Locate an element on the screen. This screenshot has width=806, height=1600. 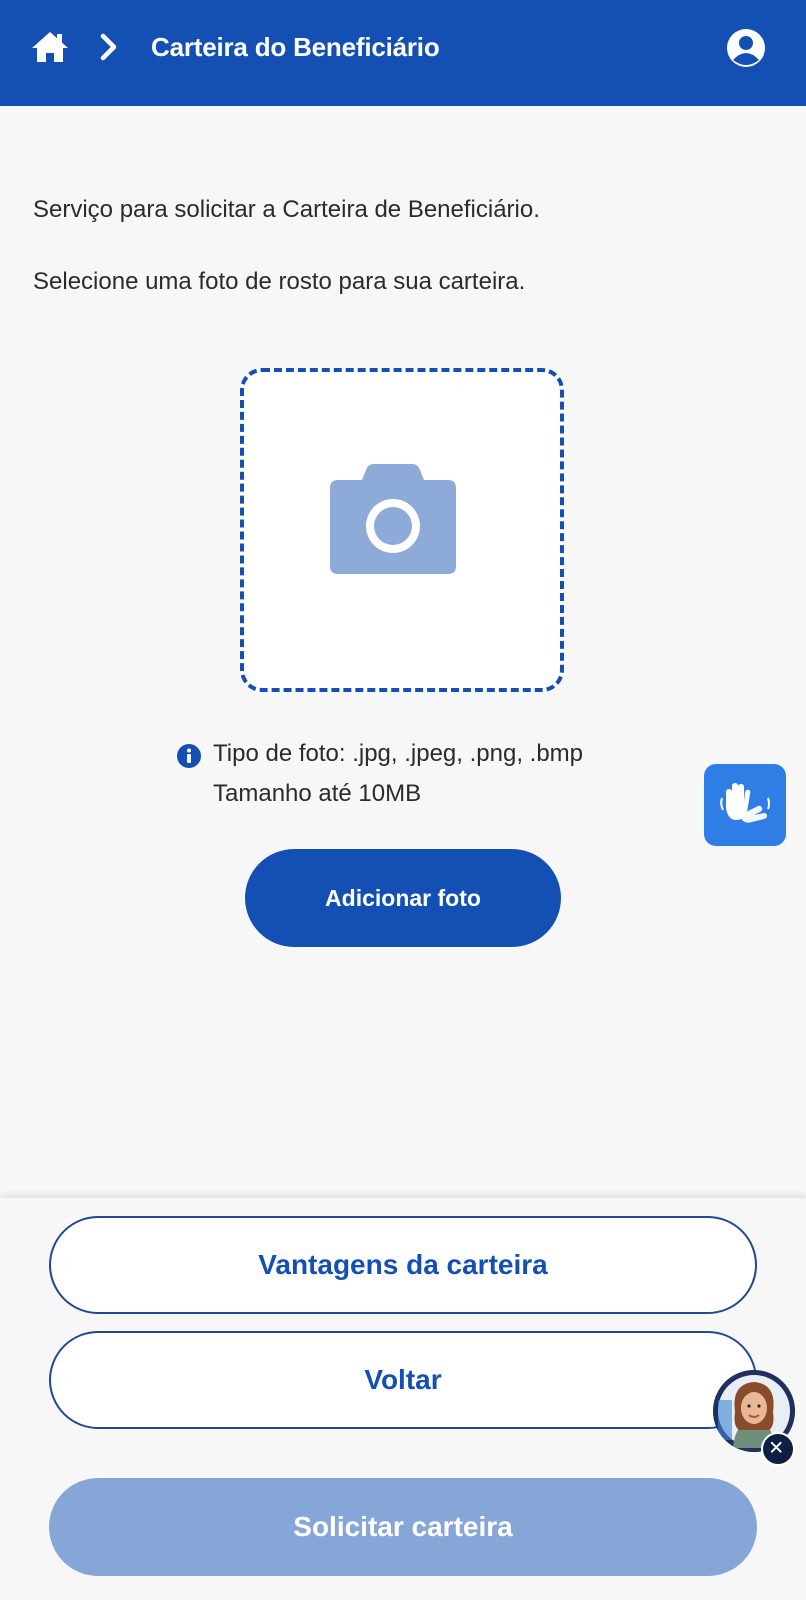
close-icon is located at coordinates (776, 1447).